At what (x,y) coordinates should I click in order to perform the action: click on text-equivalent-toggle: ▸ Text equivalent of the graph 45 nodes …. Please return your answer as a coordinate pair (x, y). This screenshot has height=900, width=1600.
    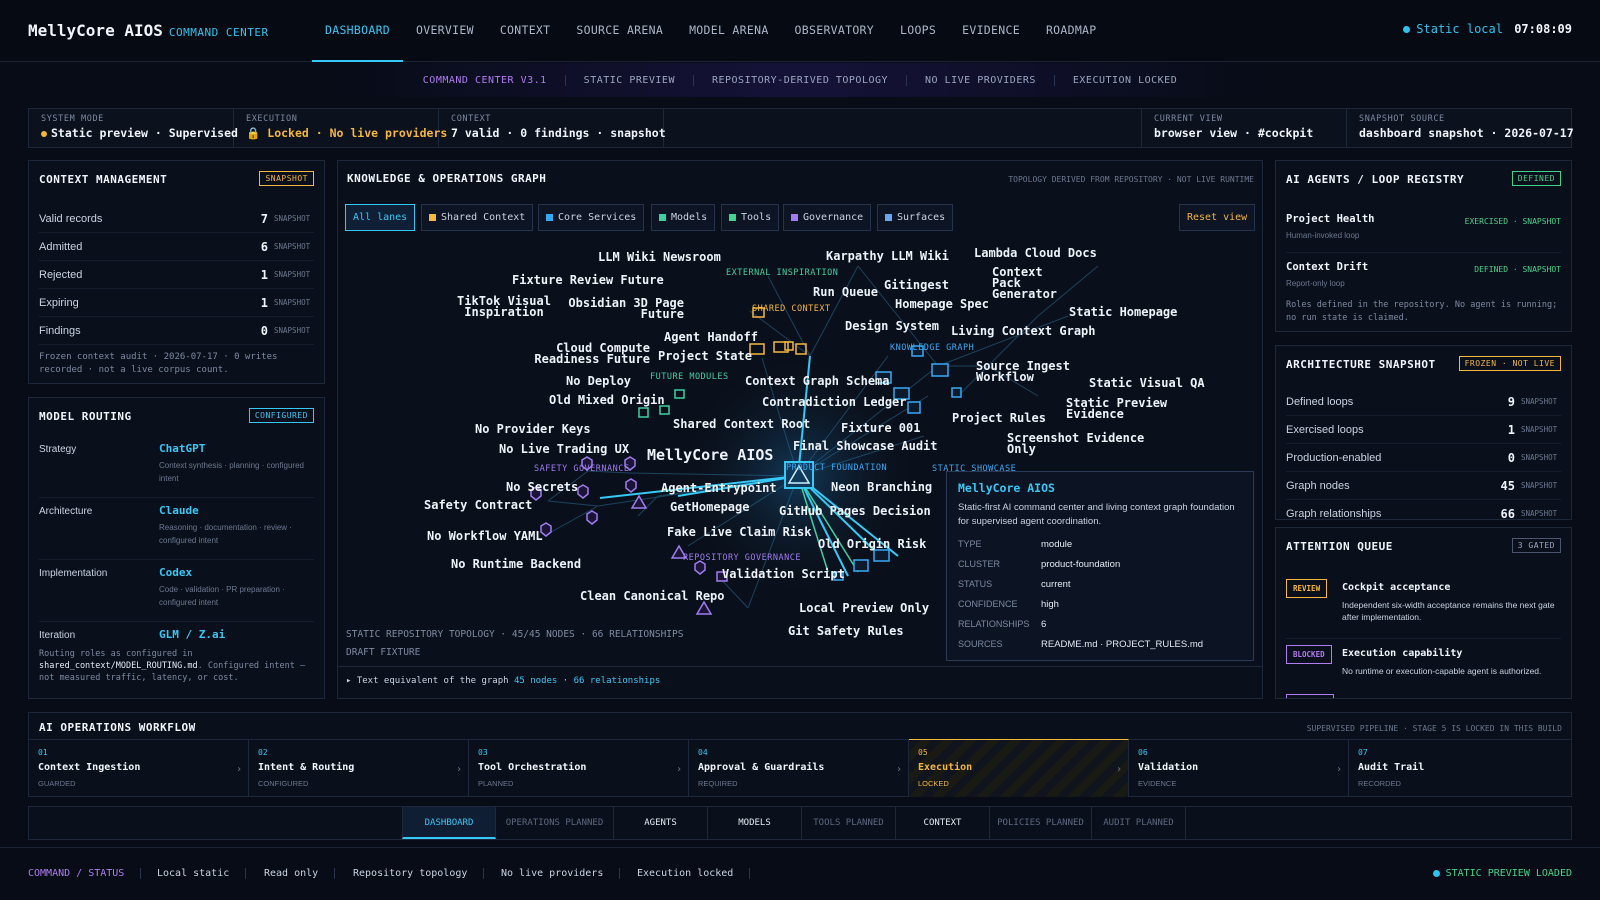
    Looking at the image, I should click on (503, 681).